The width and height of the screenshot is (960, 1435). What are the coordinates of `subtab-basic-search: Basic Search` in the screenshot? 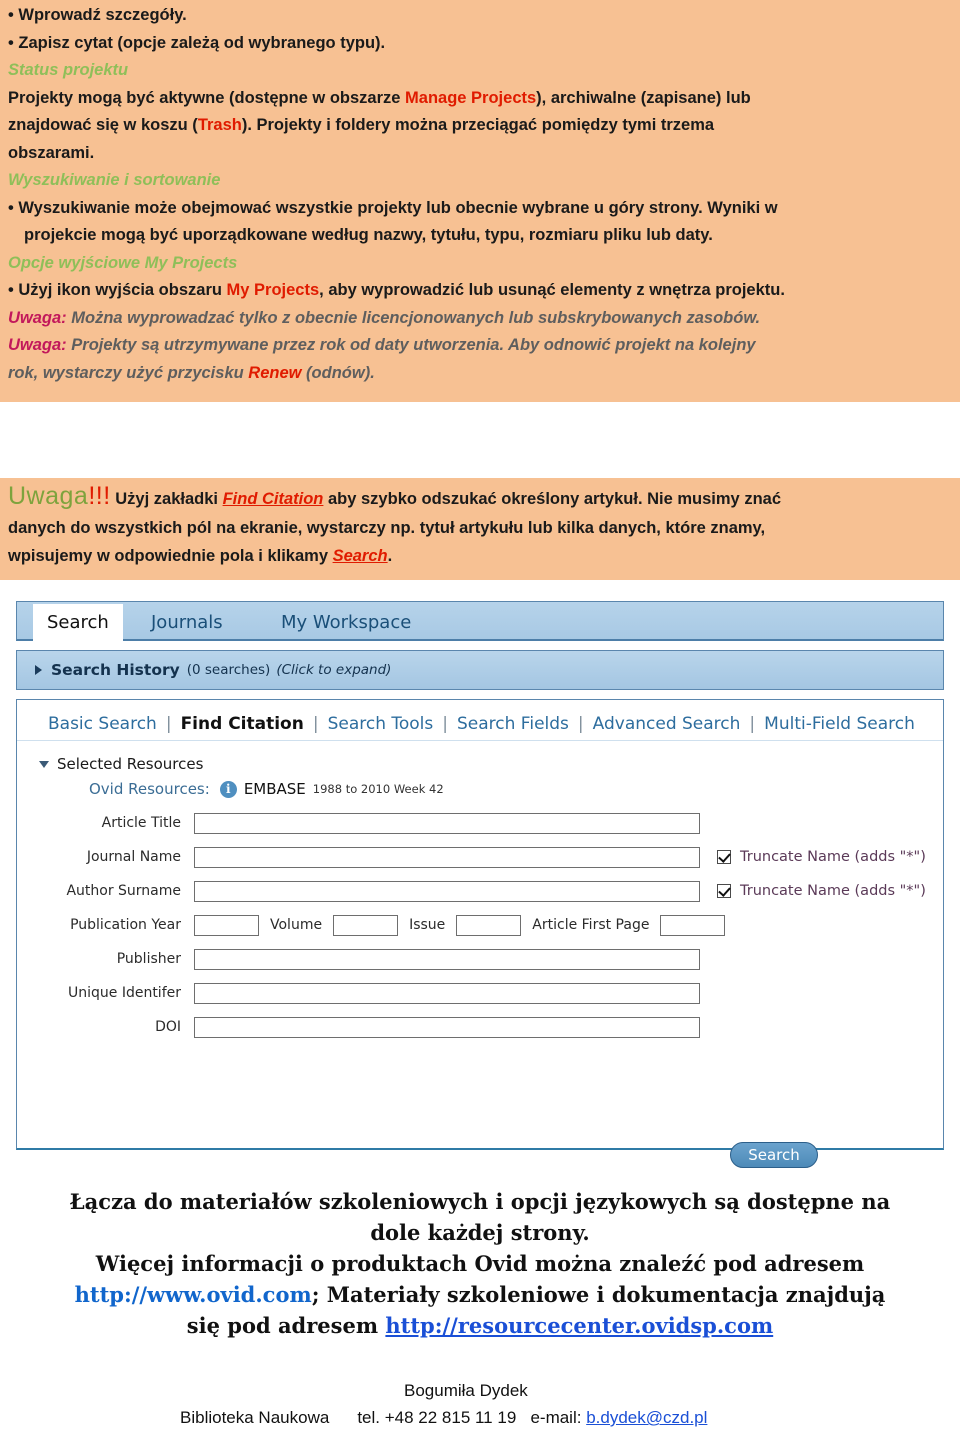 It's located at (102, 724).